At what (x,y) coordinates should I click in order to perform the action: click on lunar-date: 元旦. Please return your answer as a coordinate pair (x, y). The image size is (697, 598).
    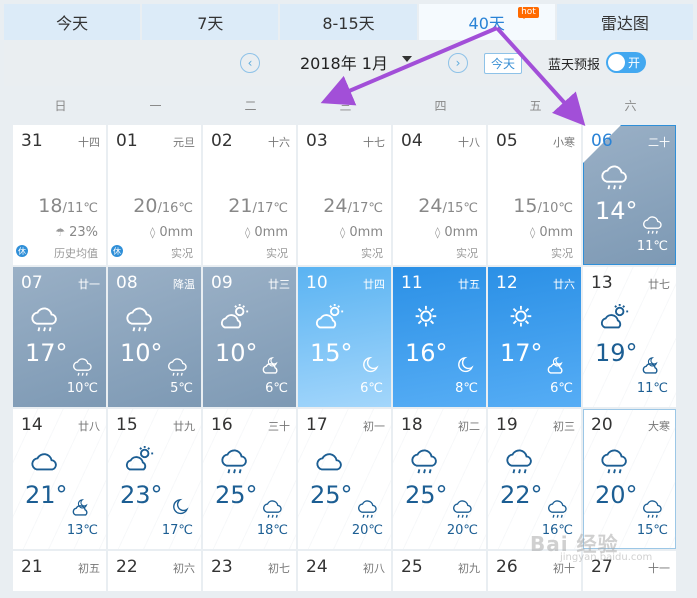
    Looking at the image, I should click on (184, 142).